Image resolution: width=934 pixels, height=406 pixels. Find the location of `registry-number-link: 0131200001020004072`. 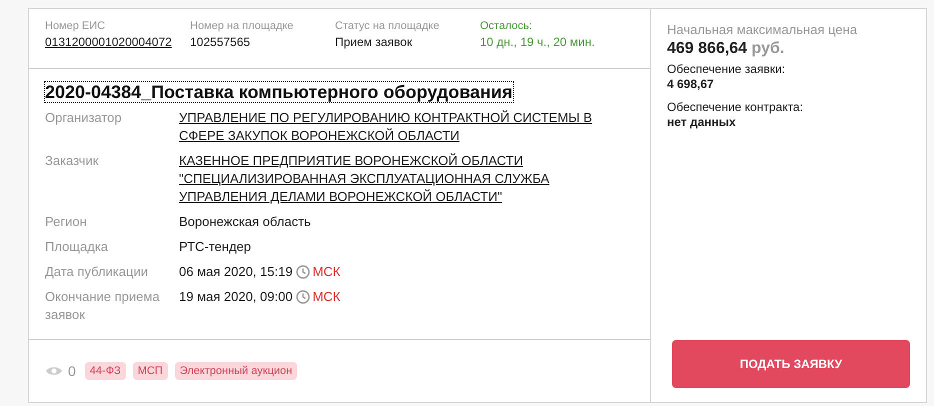

registry-number-link: 0131200001020004072 is located at coordinates (117, 42).